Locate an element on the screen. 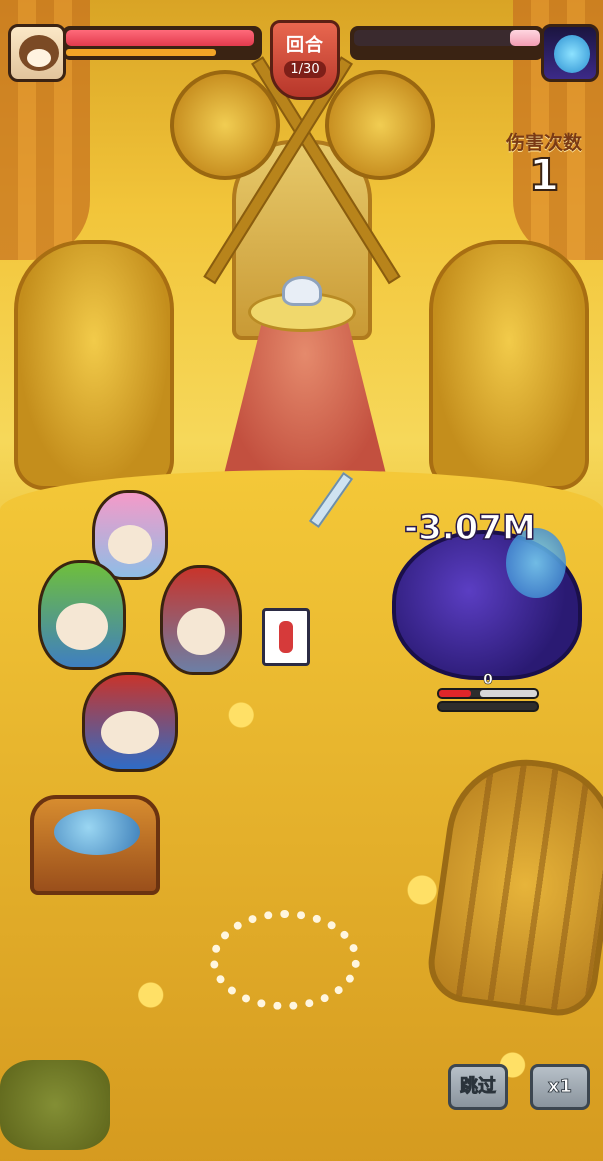  skull-icon is located at coordinates (572, 54).